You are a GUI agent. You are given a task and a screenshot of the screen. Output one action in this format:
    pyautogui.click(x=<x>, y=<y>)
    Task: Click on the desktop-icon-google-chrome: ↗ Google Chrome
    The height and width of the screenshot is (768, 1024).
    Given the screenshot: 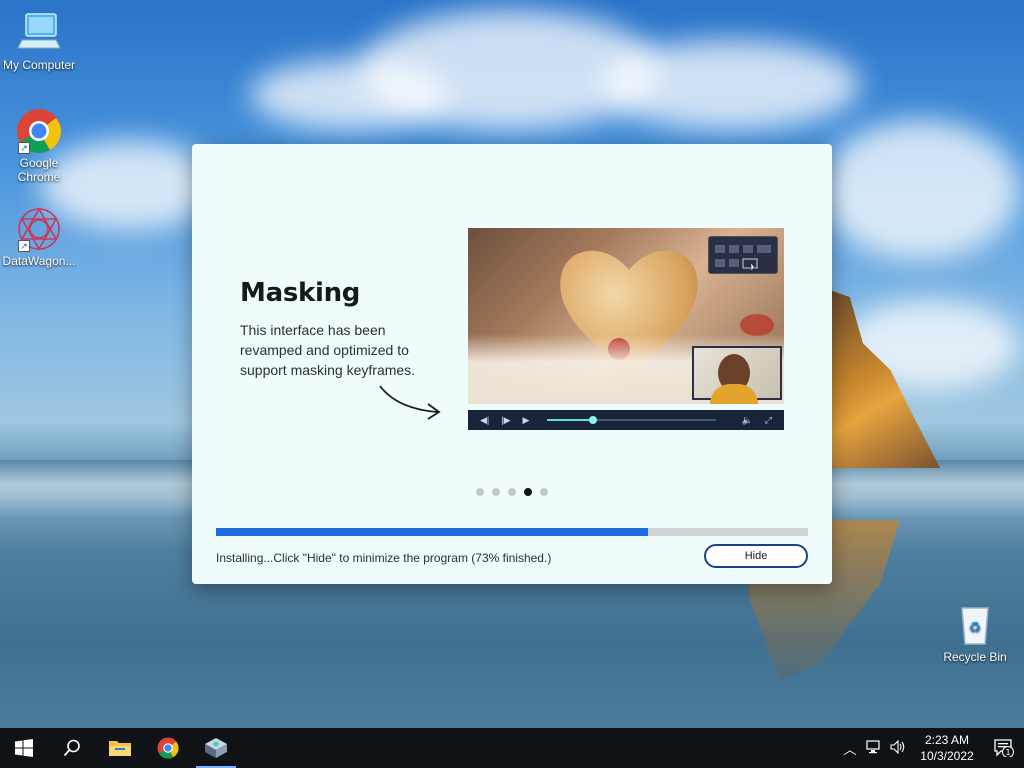 What is the action you would take?
    pyautogui.click(x=39, y=146)
    